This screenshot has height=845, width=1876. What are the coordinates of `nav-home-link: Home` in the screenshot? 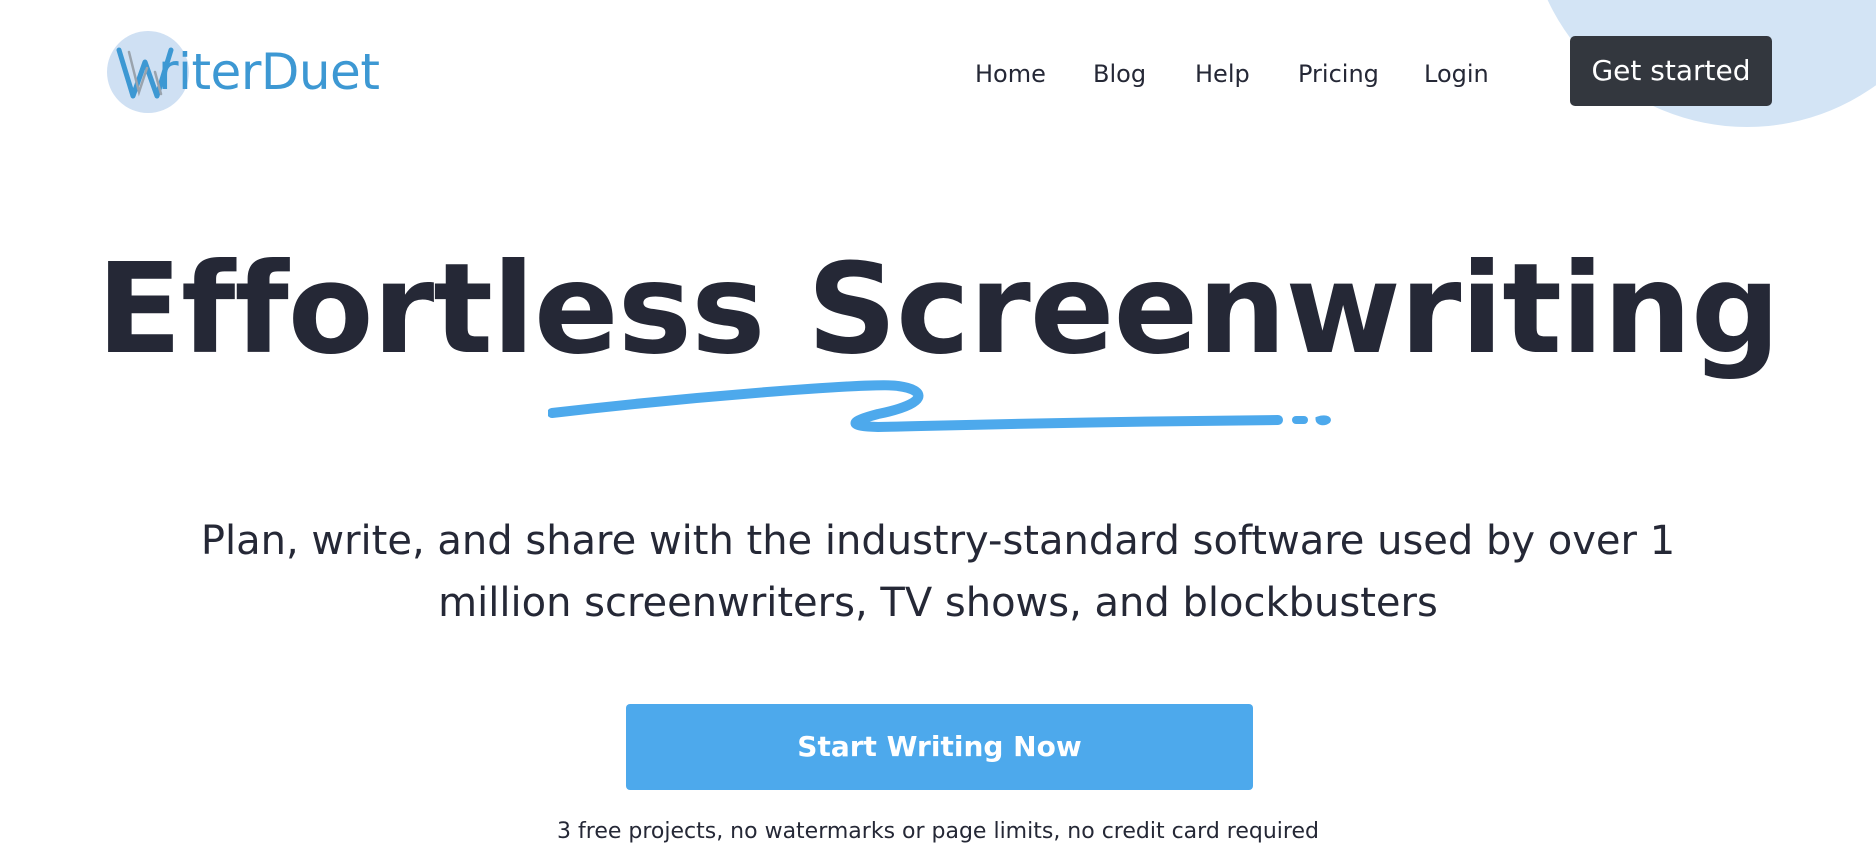 It's located at (1010, 74).